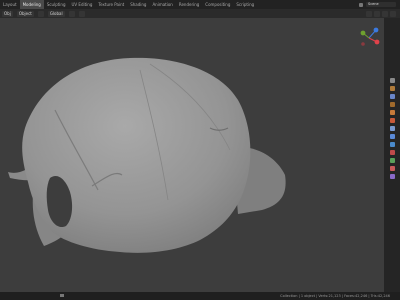 The image size is (400, 300). What do you see at coordinates (369, 37) in the screenshot?
I see `navigation-gizmo` at bounding box center [369, 37].